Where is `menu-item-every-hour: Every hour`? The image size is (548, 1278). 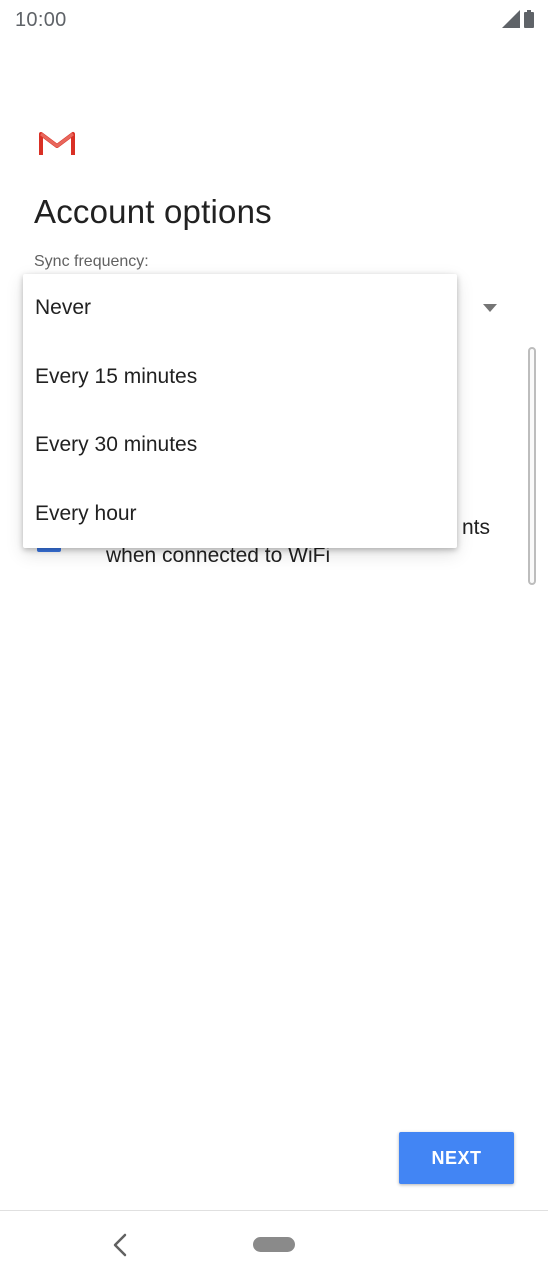 menu-item-every-hour: Every hour is located at coordinates (240, 514).